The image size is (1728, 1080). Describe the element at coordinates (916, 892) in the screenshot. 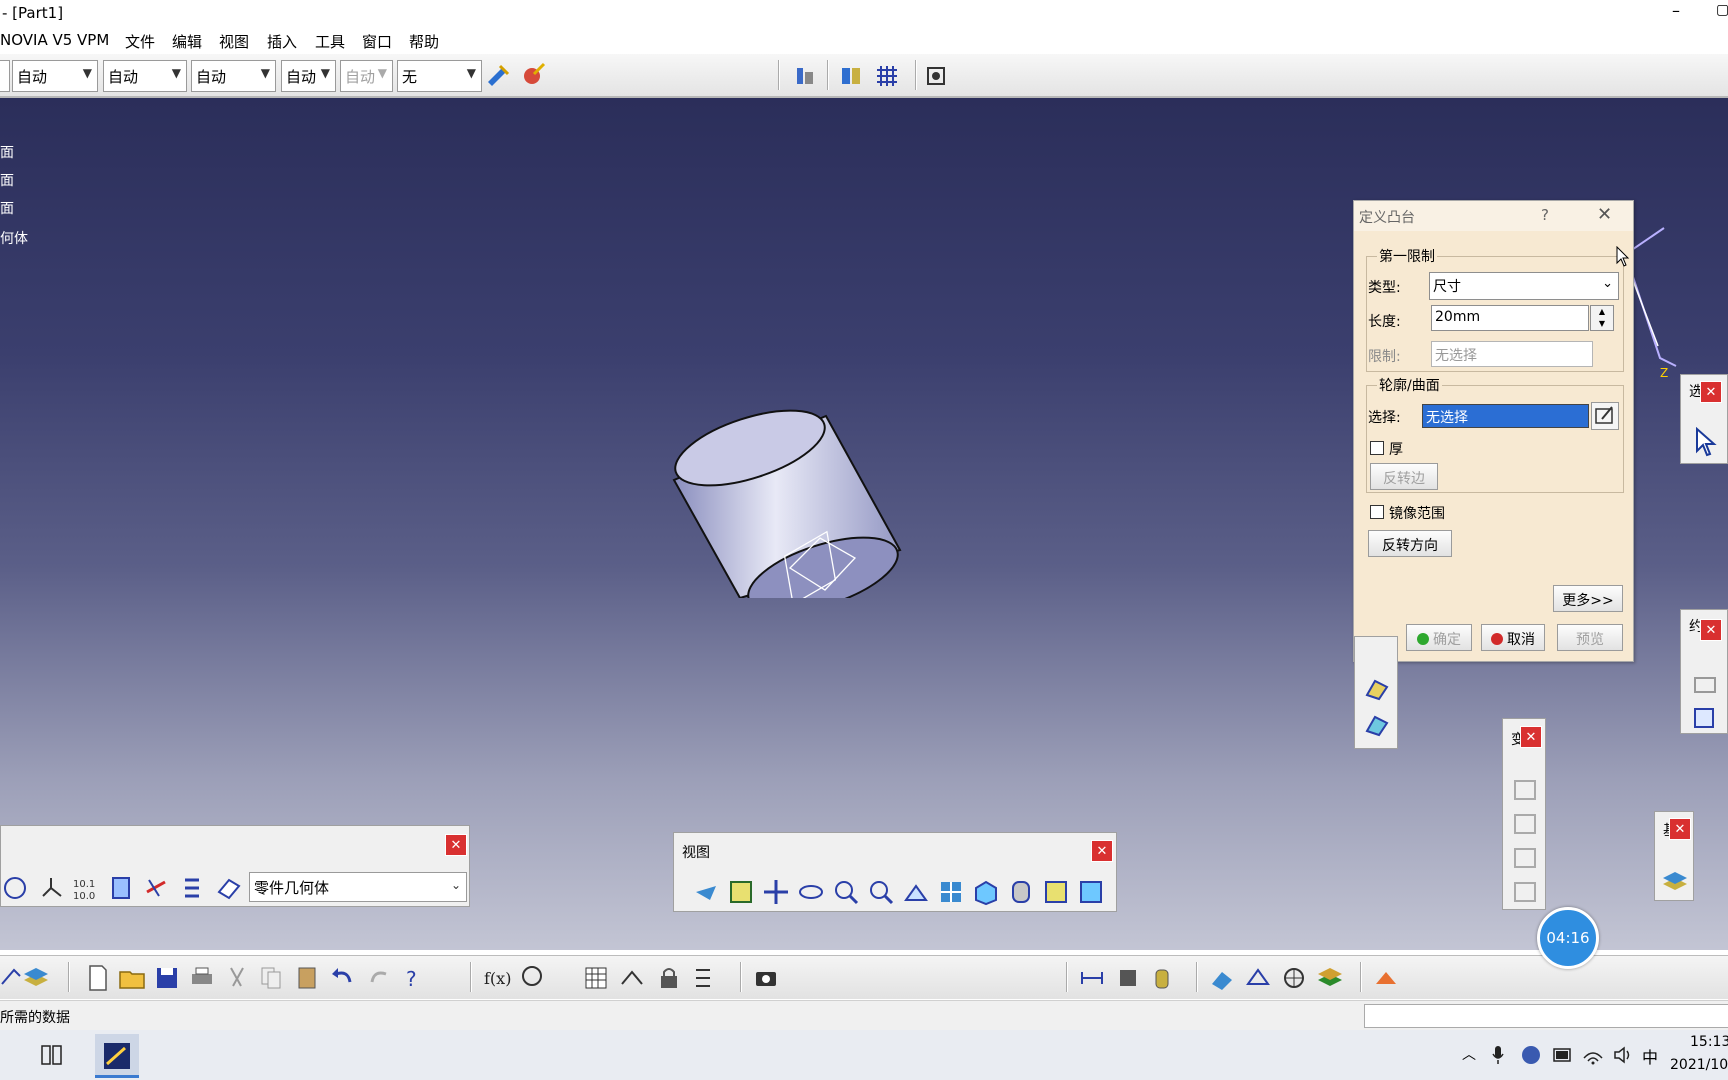

I see `normal-view-icon` at that location.